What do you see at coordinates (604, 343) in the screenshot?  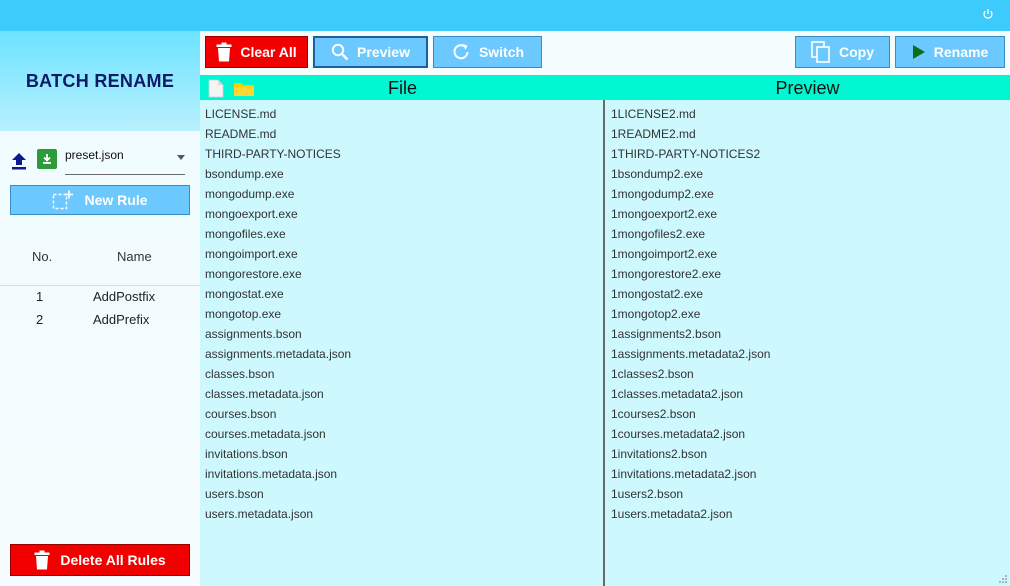 I see `column-divider` at bounding box center [604, 343].